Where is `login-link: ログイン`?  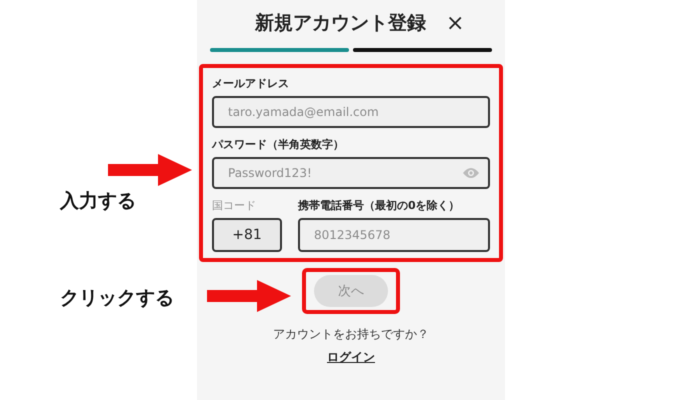 login-link: ログイン is located at coordinates (351, 357).